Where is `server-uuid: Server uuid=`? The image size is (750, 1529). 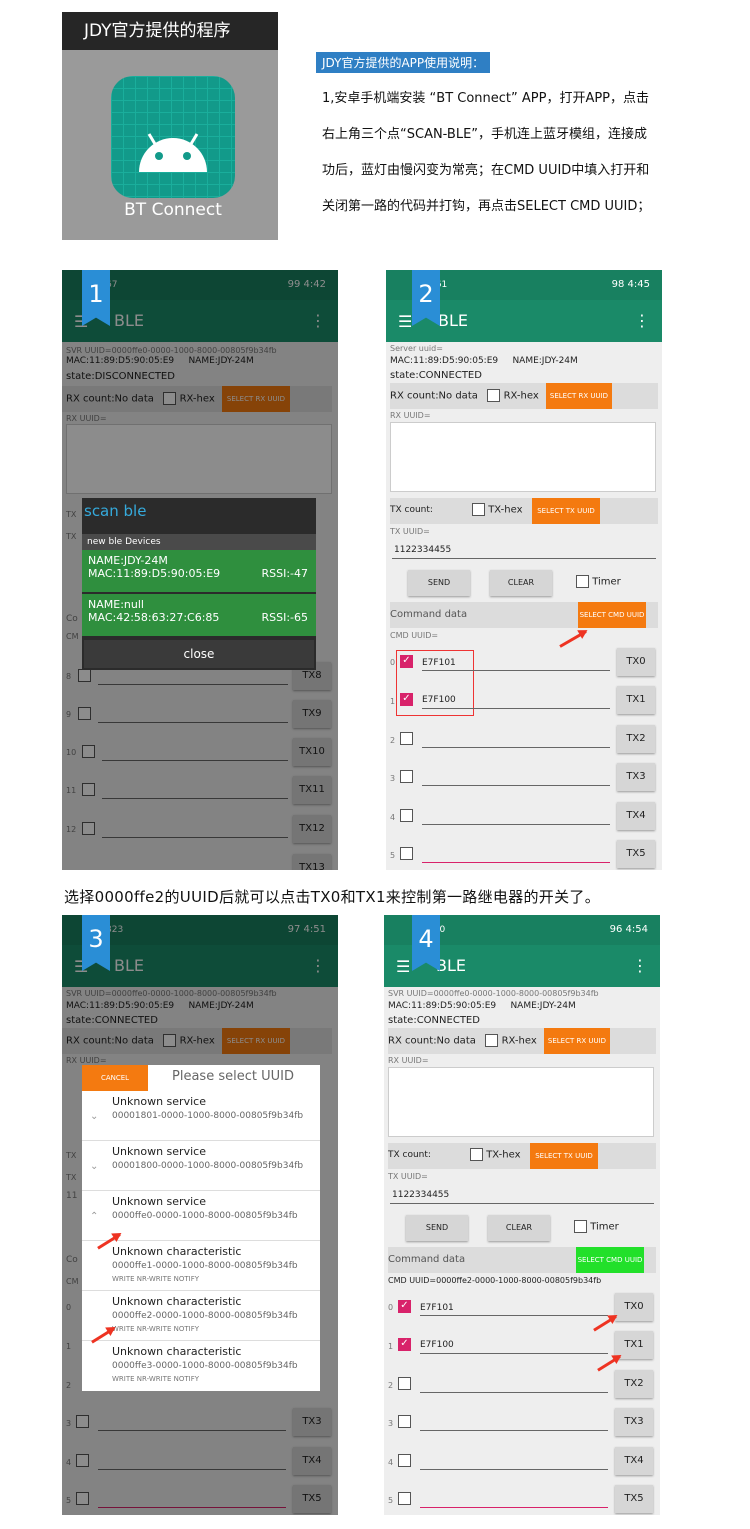 server-uuid: Server uuid= is located at coordinates (416, 348).